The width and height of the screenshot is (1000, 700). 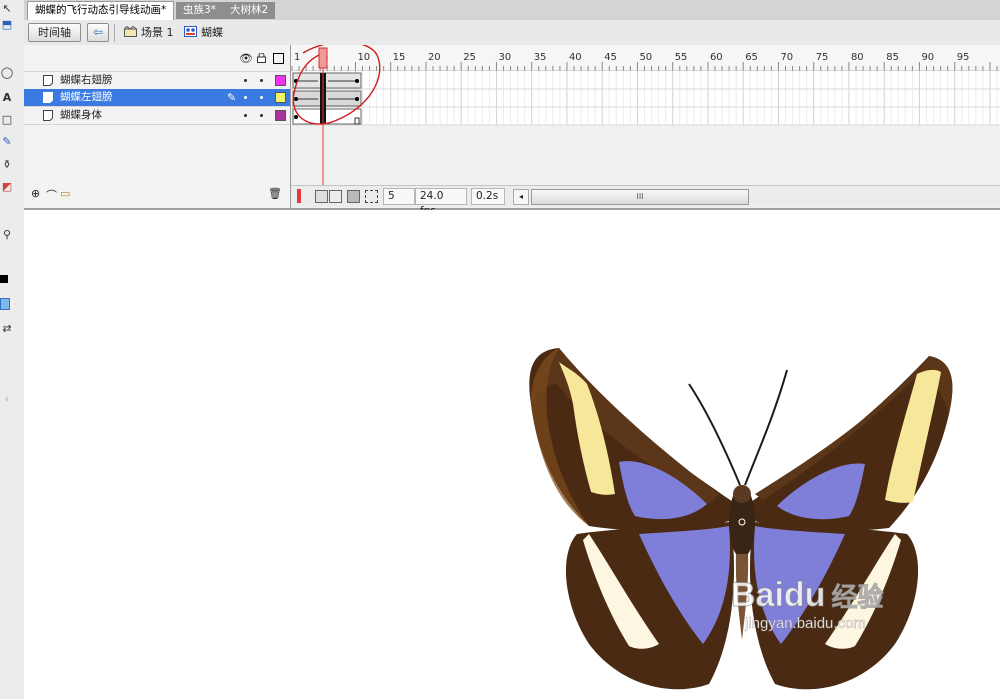 What do you see at coordinates (86, 97) in the screenshot?
I see `layer-name: 蝴蝶左翅膀` at bounding box center [86, 97].